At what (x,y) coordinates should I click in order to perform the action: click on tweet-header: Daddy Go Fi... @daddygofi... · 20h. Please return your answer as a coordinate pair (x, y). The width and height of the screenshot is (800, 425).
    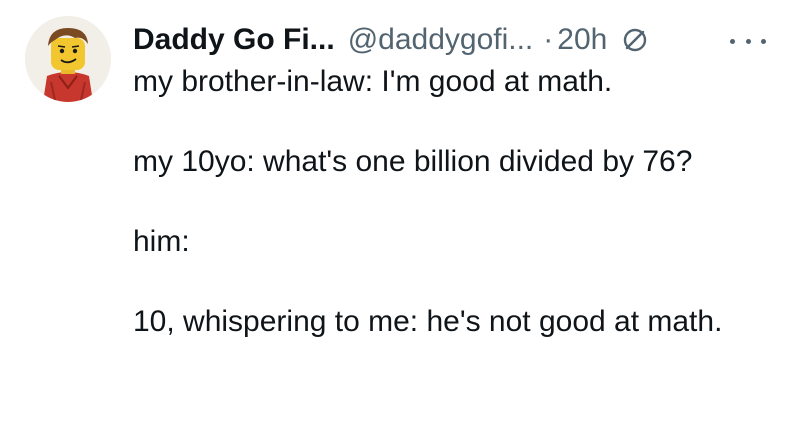
    Looking at the image, I should click on (391, 40).